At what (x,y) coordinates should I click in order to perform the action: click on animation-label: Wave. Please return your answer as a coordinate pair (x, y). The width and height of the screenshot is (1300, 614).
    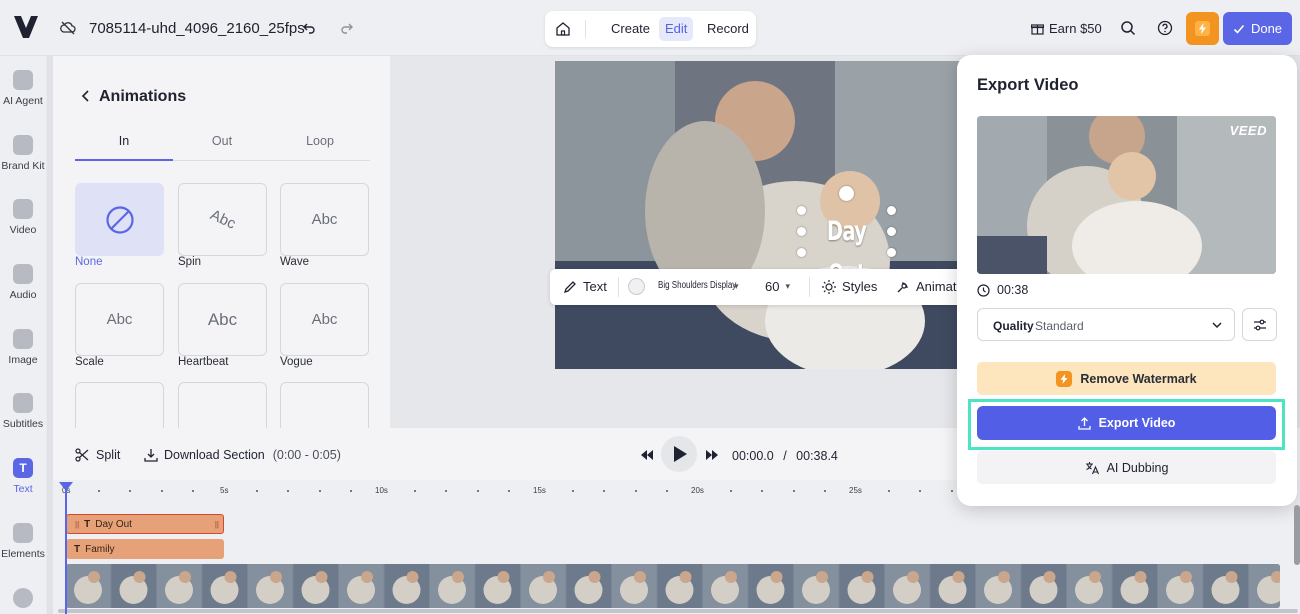
    Looking at the image, I should click on (294, 262).